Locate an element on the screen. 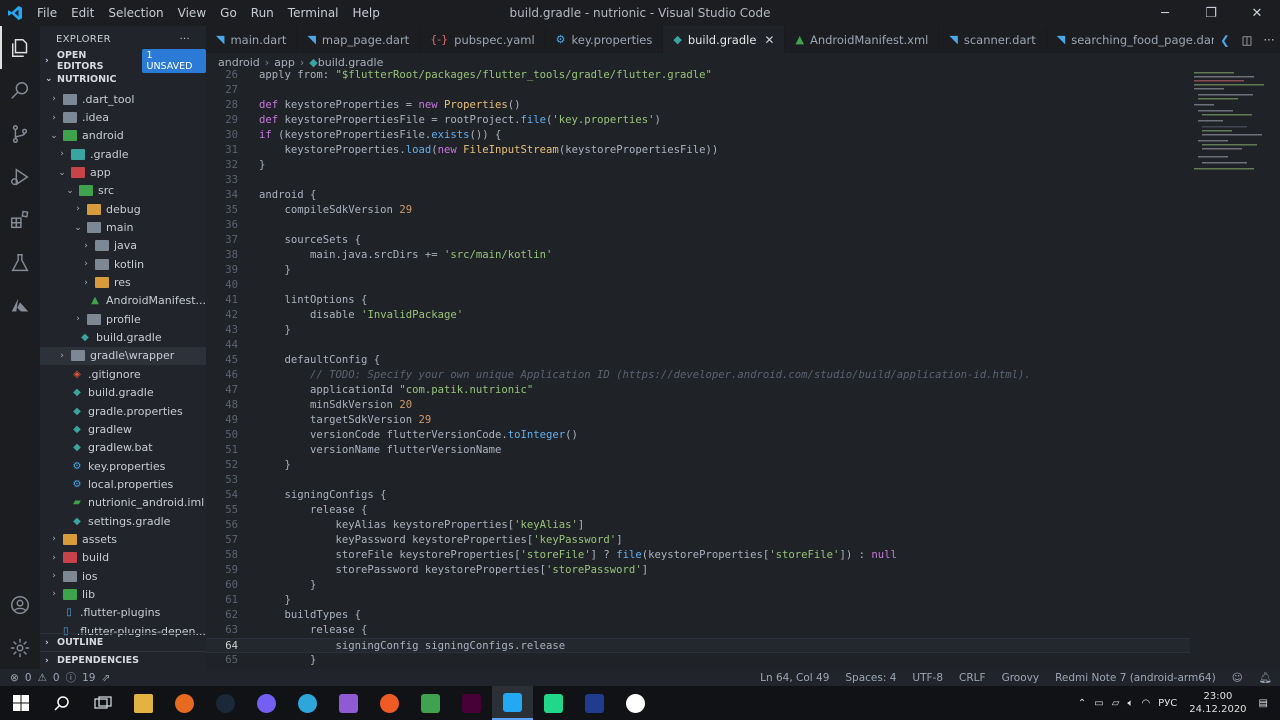 This screenshot has height=720, width=1280. code-line: 30 if (keystorePropertiesFile.exists()) { is located at coordinates (698, 135).